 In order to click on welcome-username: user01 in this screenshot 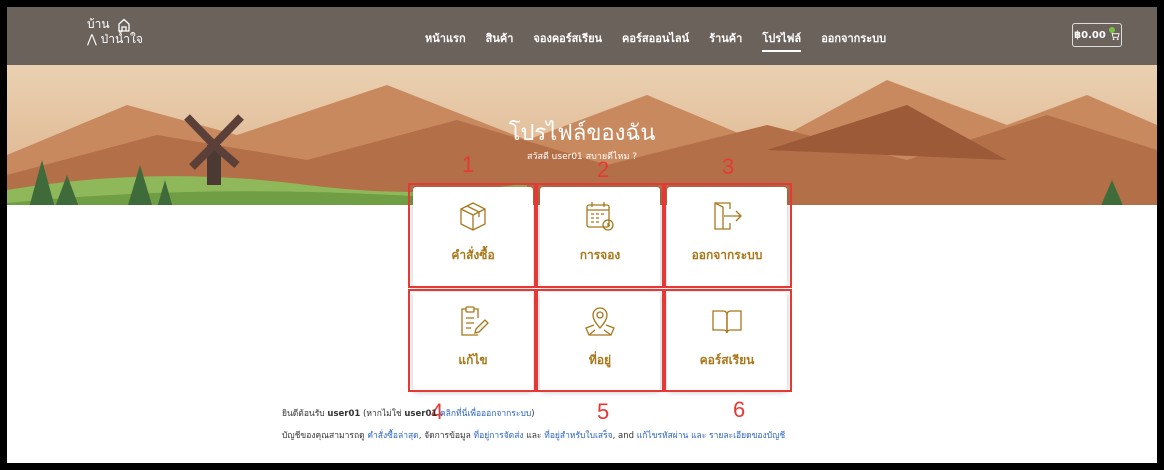, I will do `click(344, 414)`.